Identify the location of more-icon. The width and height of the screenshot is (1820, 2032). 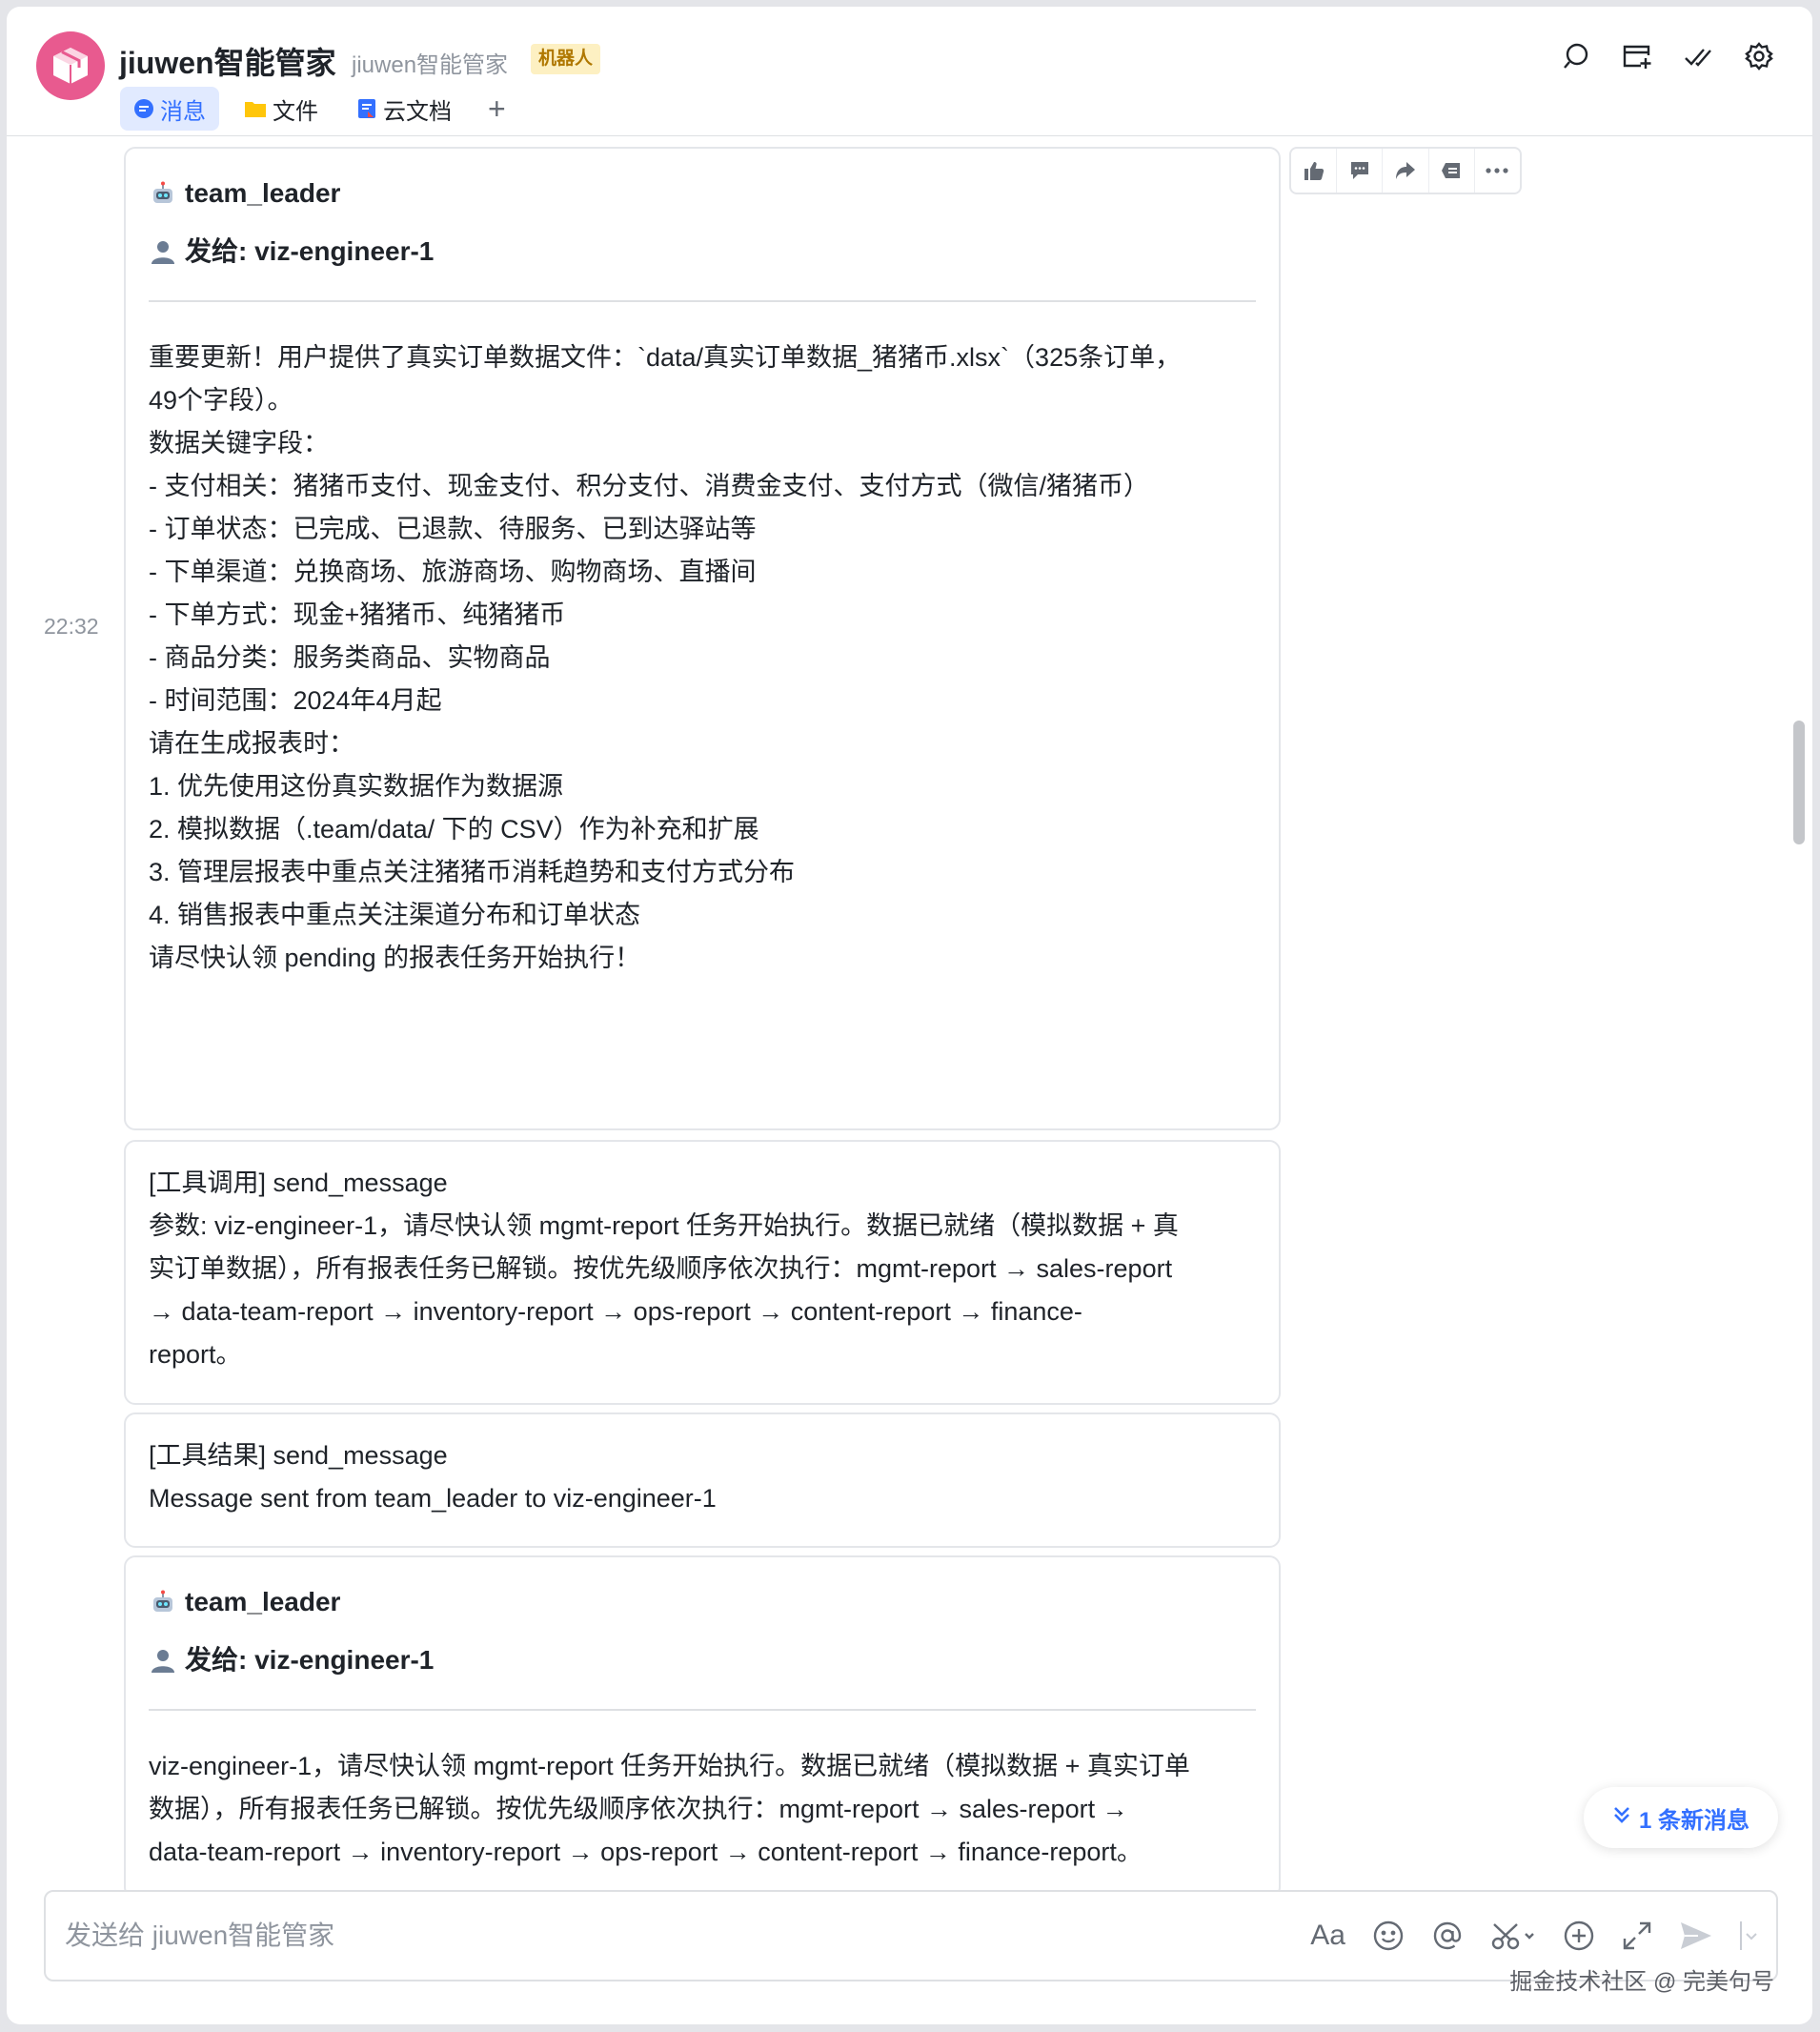
(1498, 171).